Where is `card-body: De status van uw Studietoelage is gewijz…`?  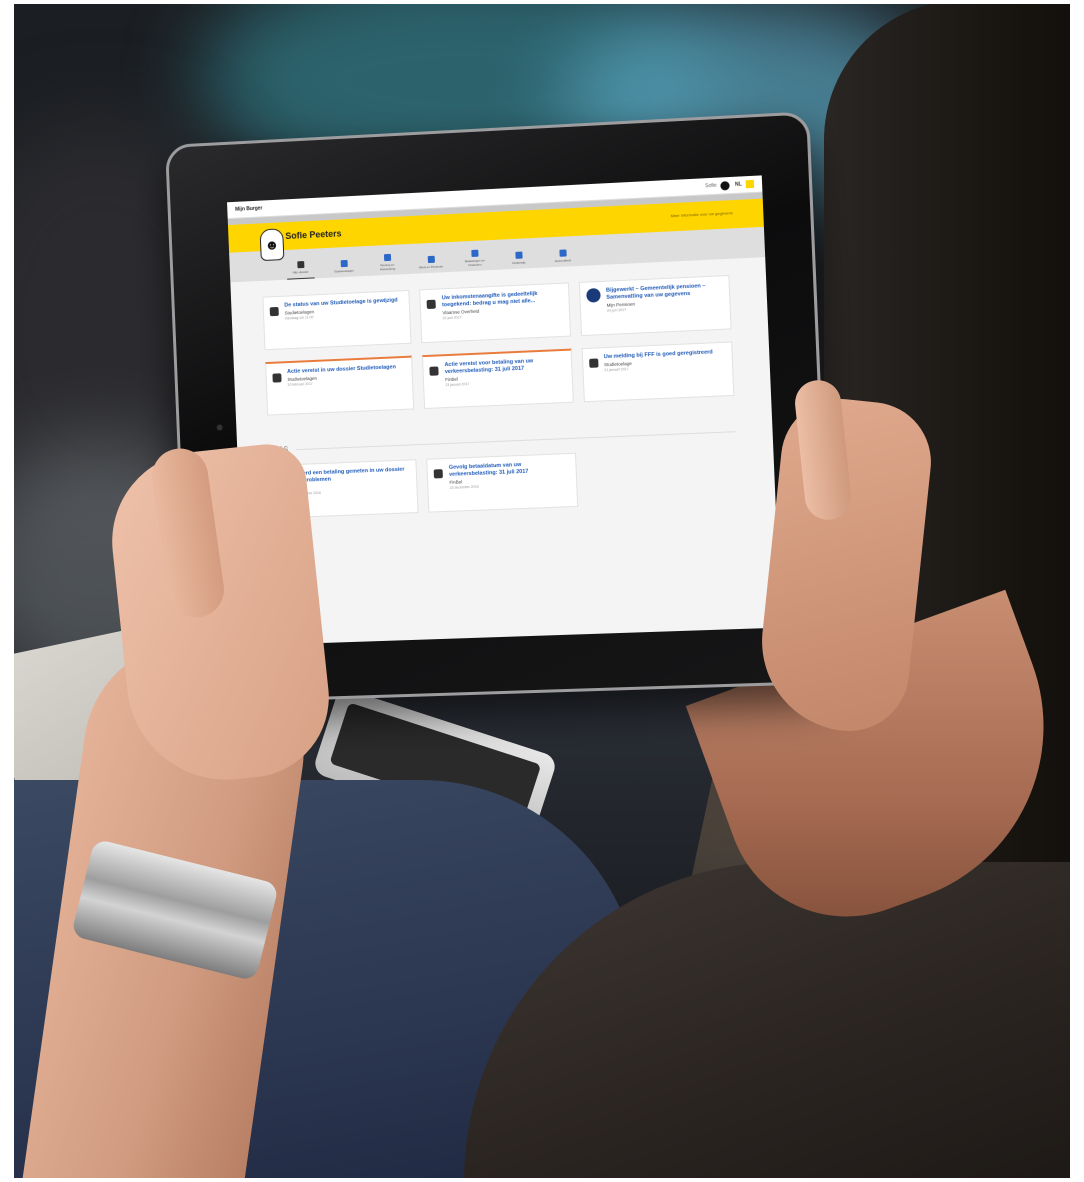 card-body: De status van uw Studietoelage is gewijz… is located at coordinates (341, 320).